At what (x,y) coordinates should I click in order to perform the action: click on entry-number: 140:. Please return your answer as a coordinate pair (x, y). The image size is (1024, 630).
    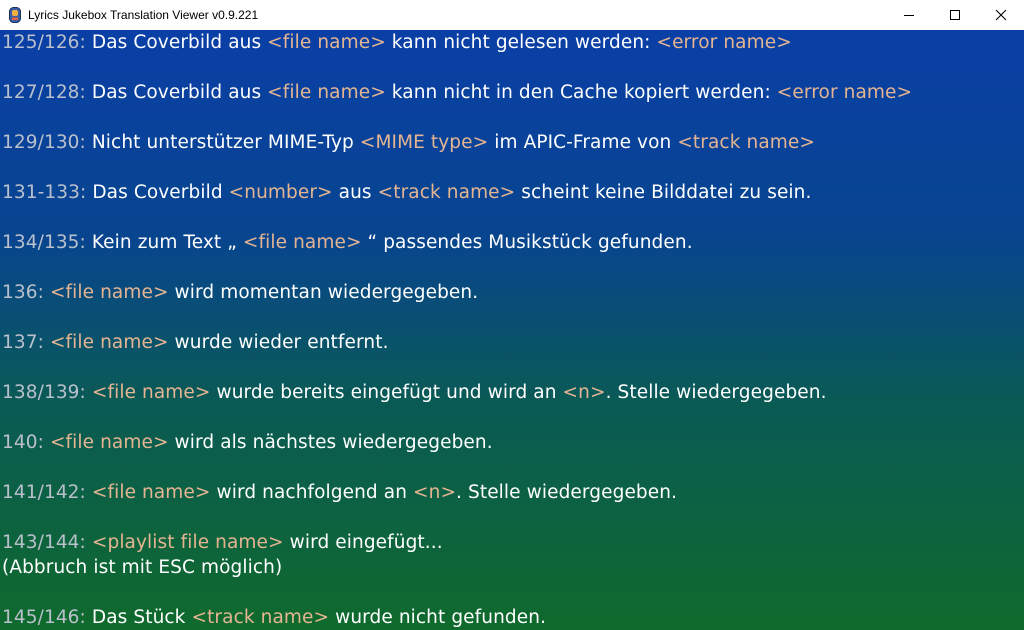
    Looking at the image, I should click on (23, 442).